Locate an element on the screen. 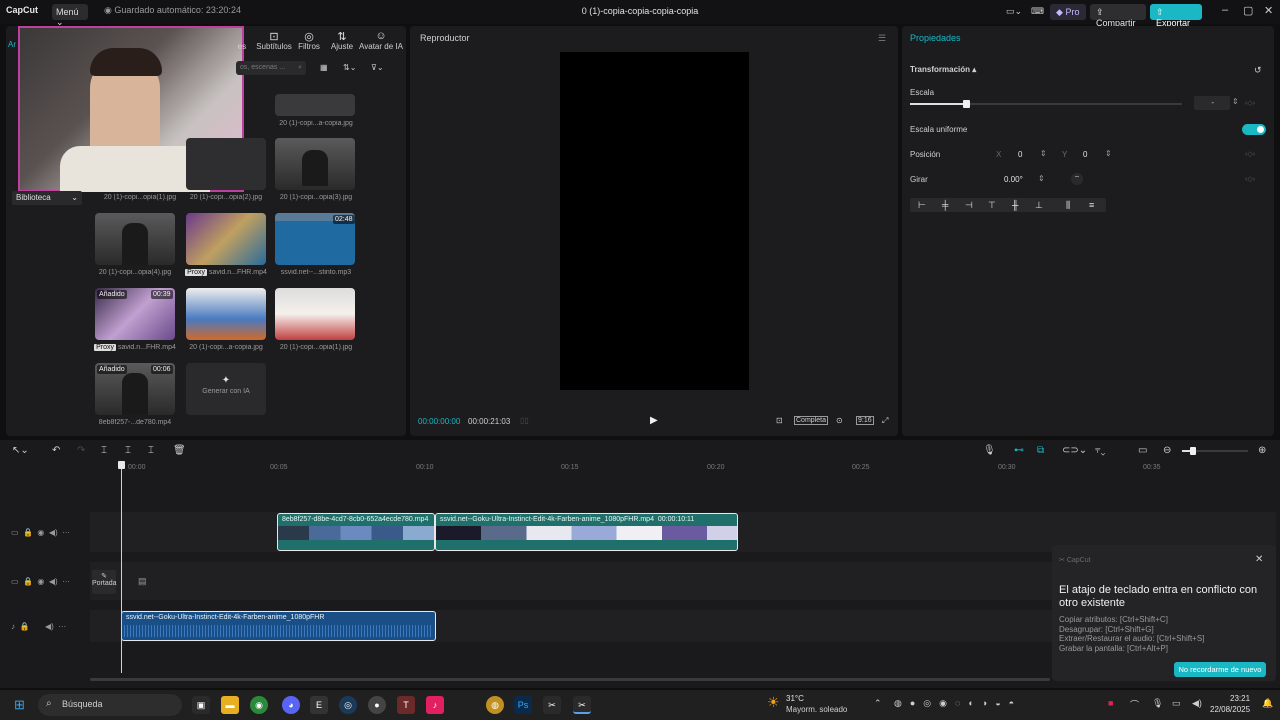  discord-icon: ◕ is located at coordinates (291, 705).